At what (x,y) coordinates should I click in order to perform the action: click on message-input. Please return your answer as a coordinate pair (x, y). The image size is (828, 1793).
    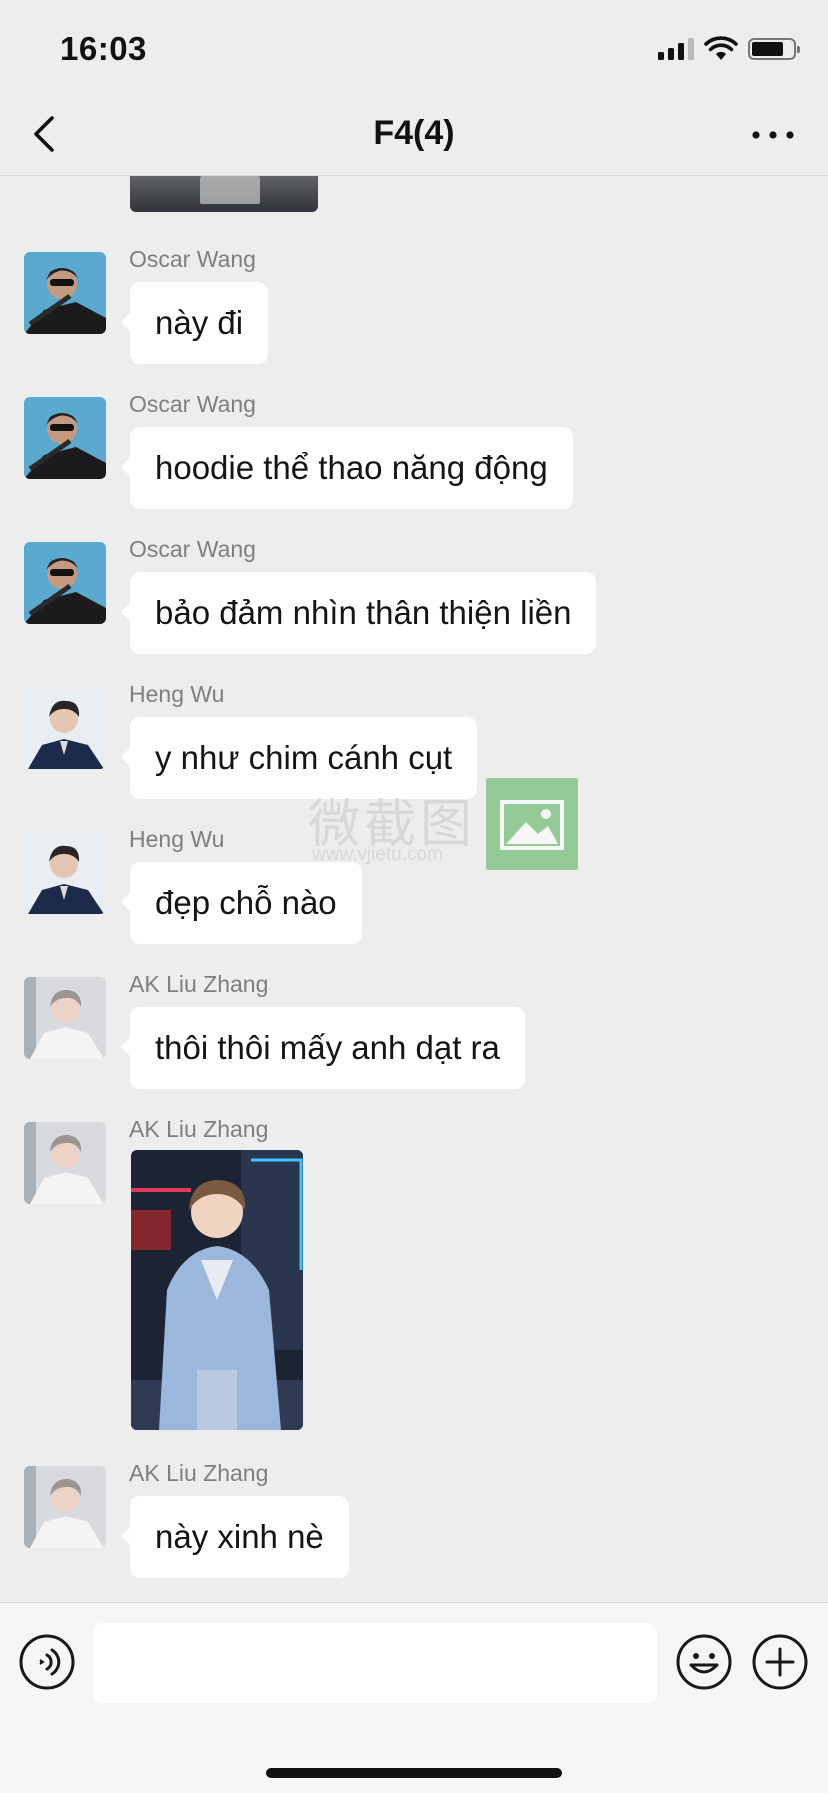
    Looking at the image, I should click on (375, 1663).